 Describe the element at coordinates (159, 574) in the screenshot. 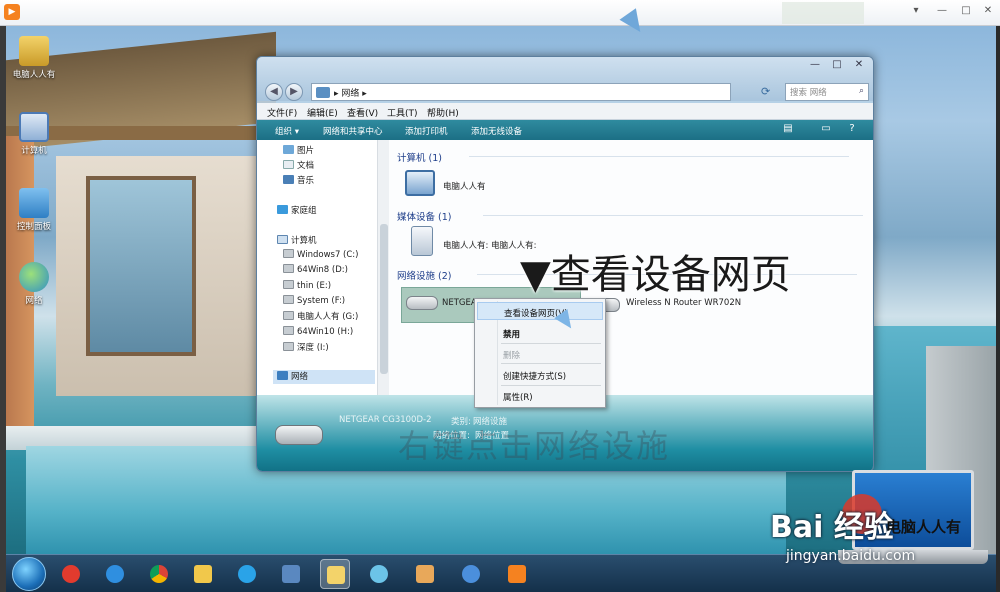

I see `taskbar-app-chrome` at that location.